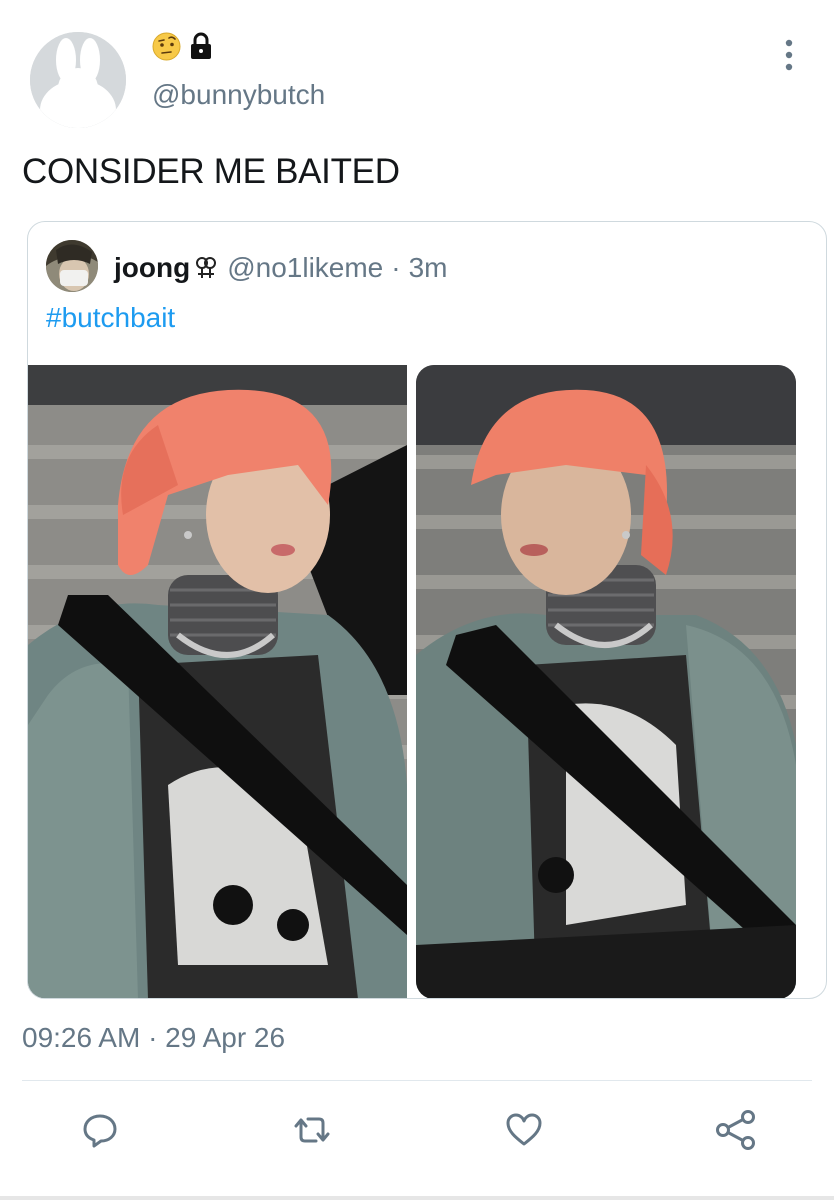 This screenshot has width=834, height=1200. What do you see at coordinates (305, 268) in the screenshot?
I see `quoted-handle: @no1likeme` at bounding box center [305, 268].